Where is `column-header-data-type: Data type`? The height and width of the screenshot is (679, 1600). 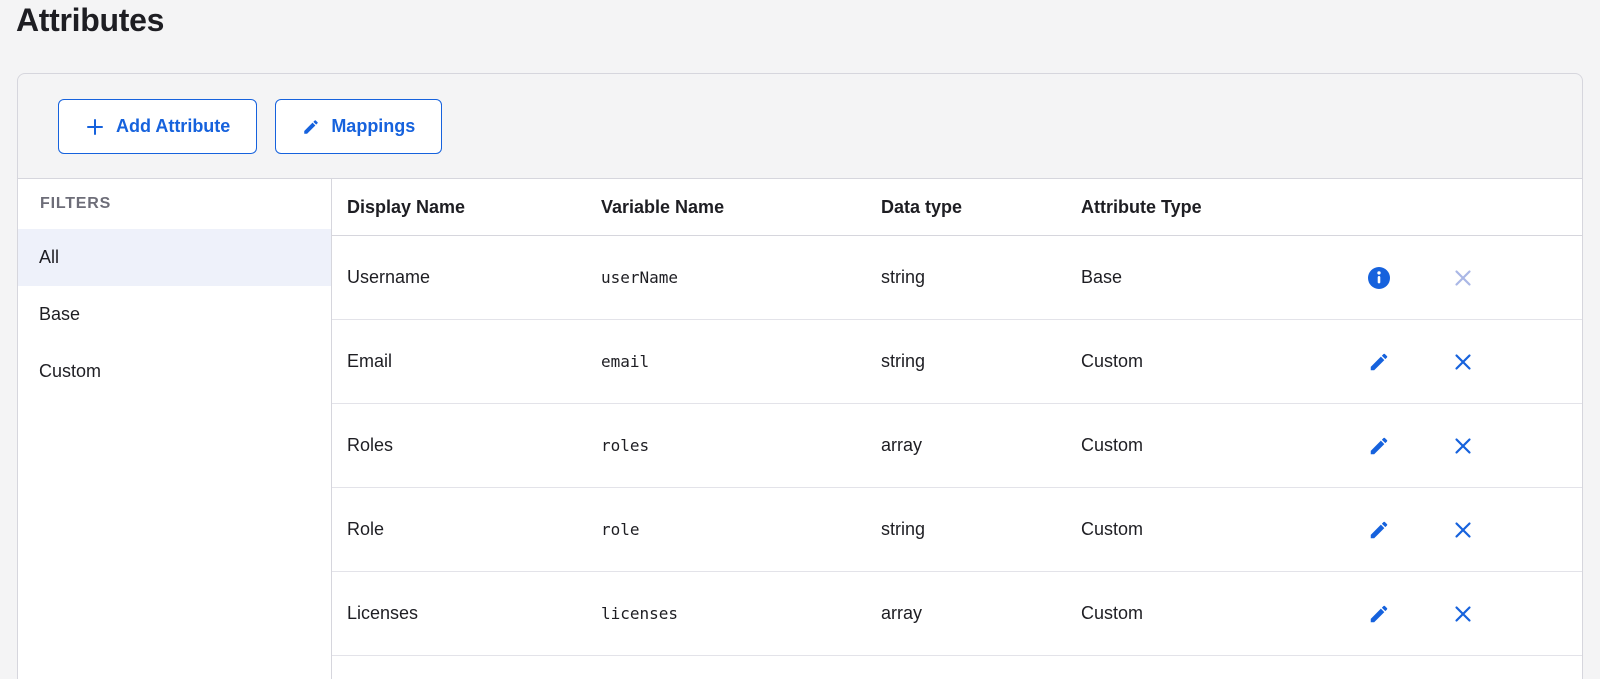
column-header-data-type: Data type is located at coordinates (922, 206).